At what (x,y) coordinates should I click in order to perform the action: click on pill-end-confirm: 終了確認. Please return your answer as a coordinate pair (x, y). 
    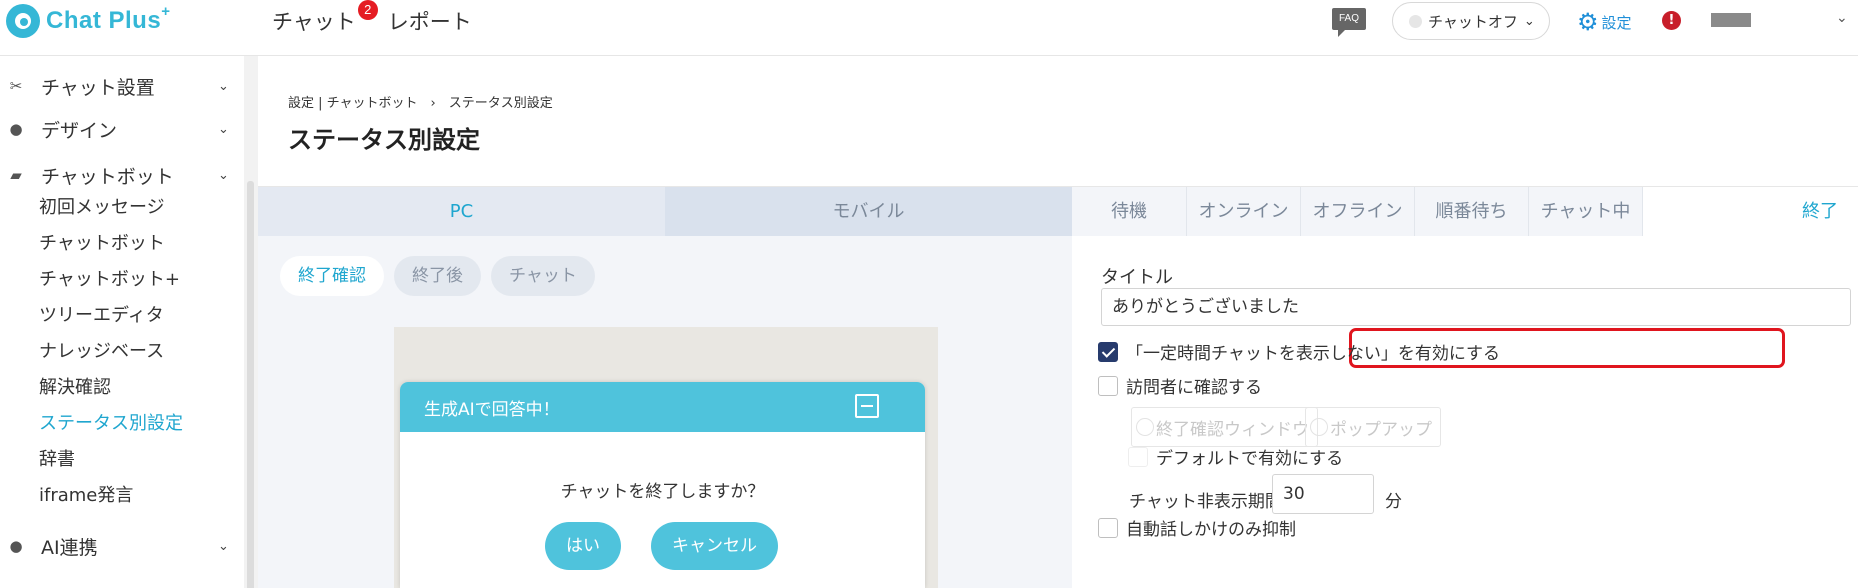
    Looking at the image, I should click on (332, 276).